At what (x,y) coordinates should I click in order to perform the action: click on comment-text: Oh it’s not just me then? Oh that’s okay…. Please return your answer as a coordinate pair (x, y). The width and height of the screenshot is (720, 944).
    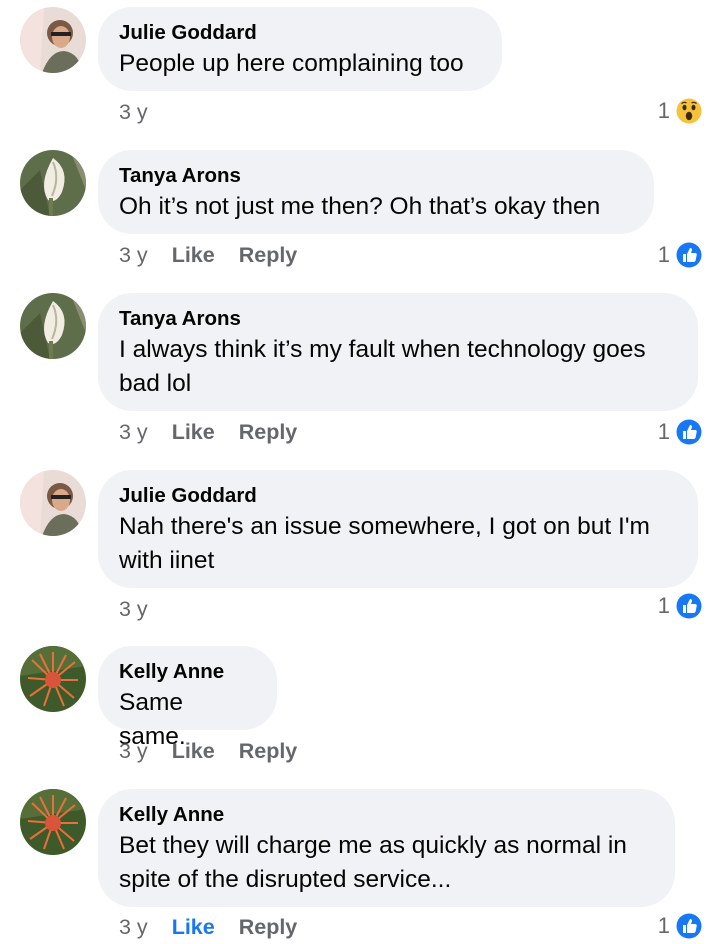
    Looking at the image, I should click on (360, 206).